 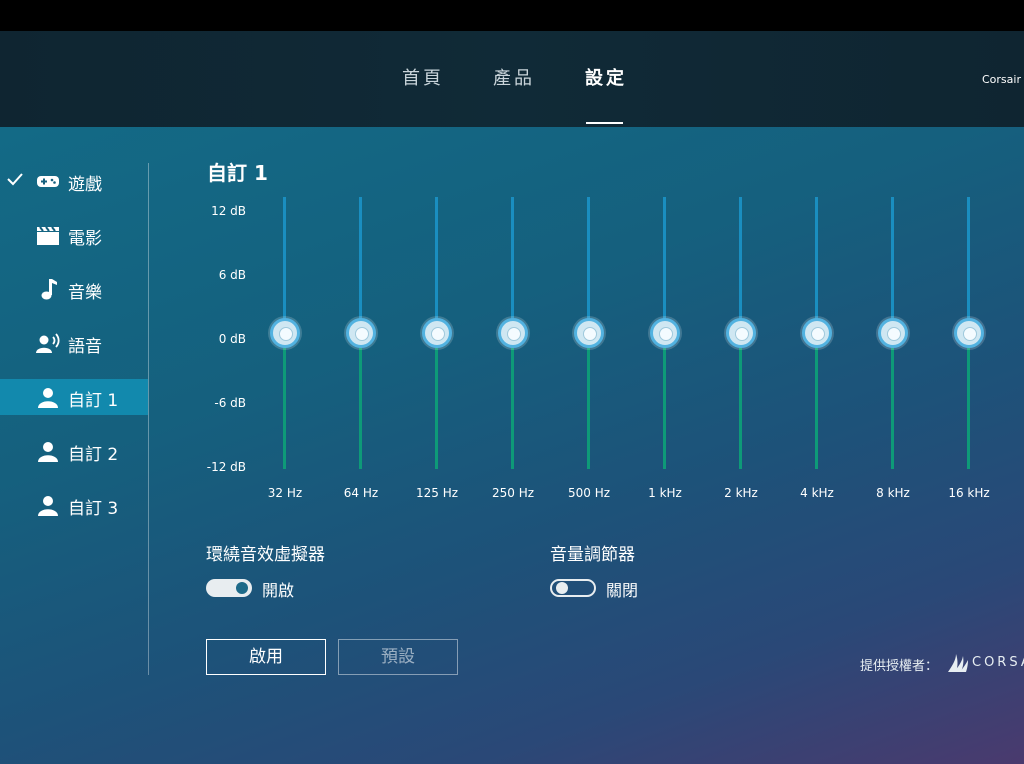 I want to click on sidebar-item-movie: 電影, so click(x=74, y=235).